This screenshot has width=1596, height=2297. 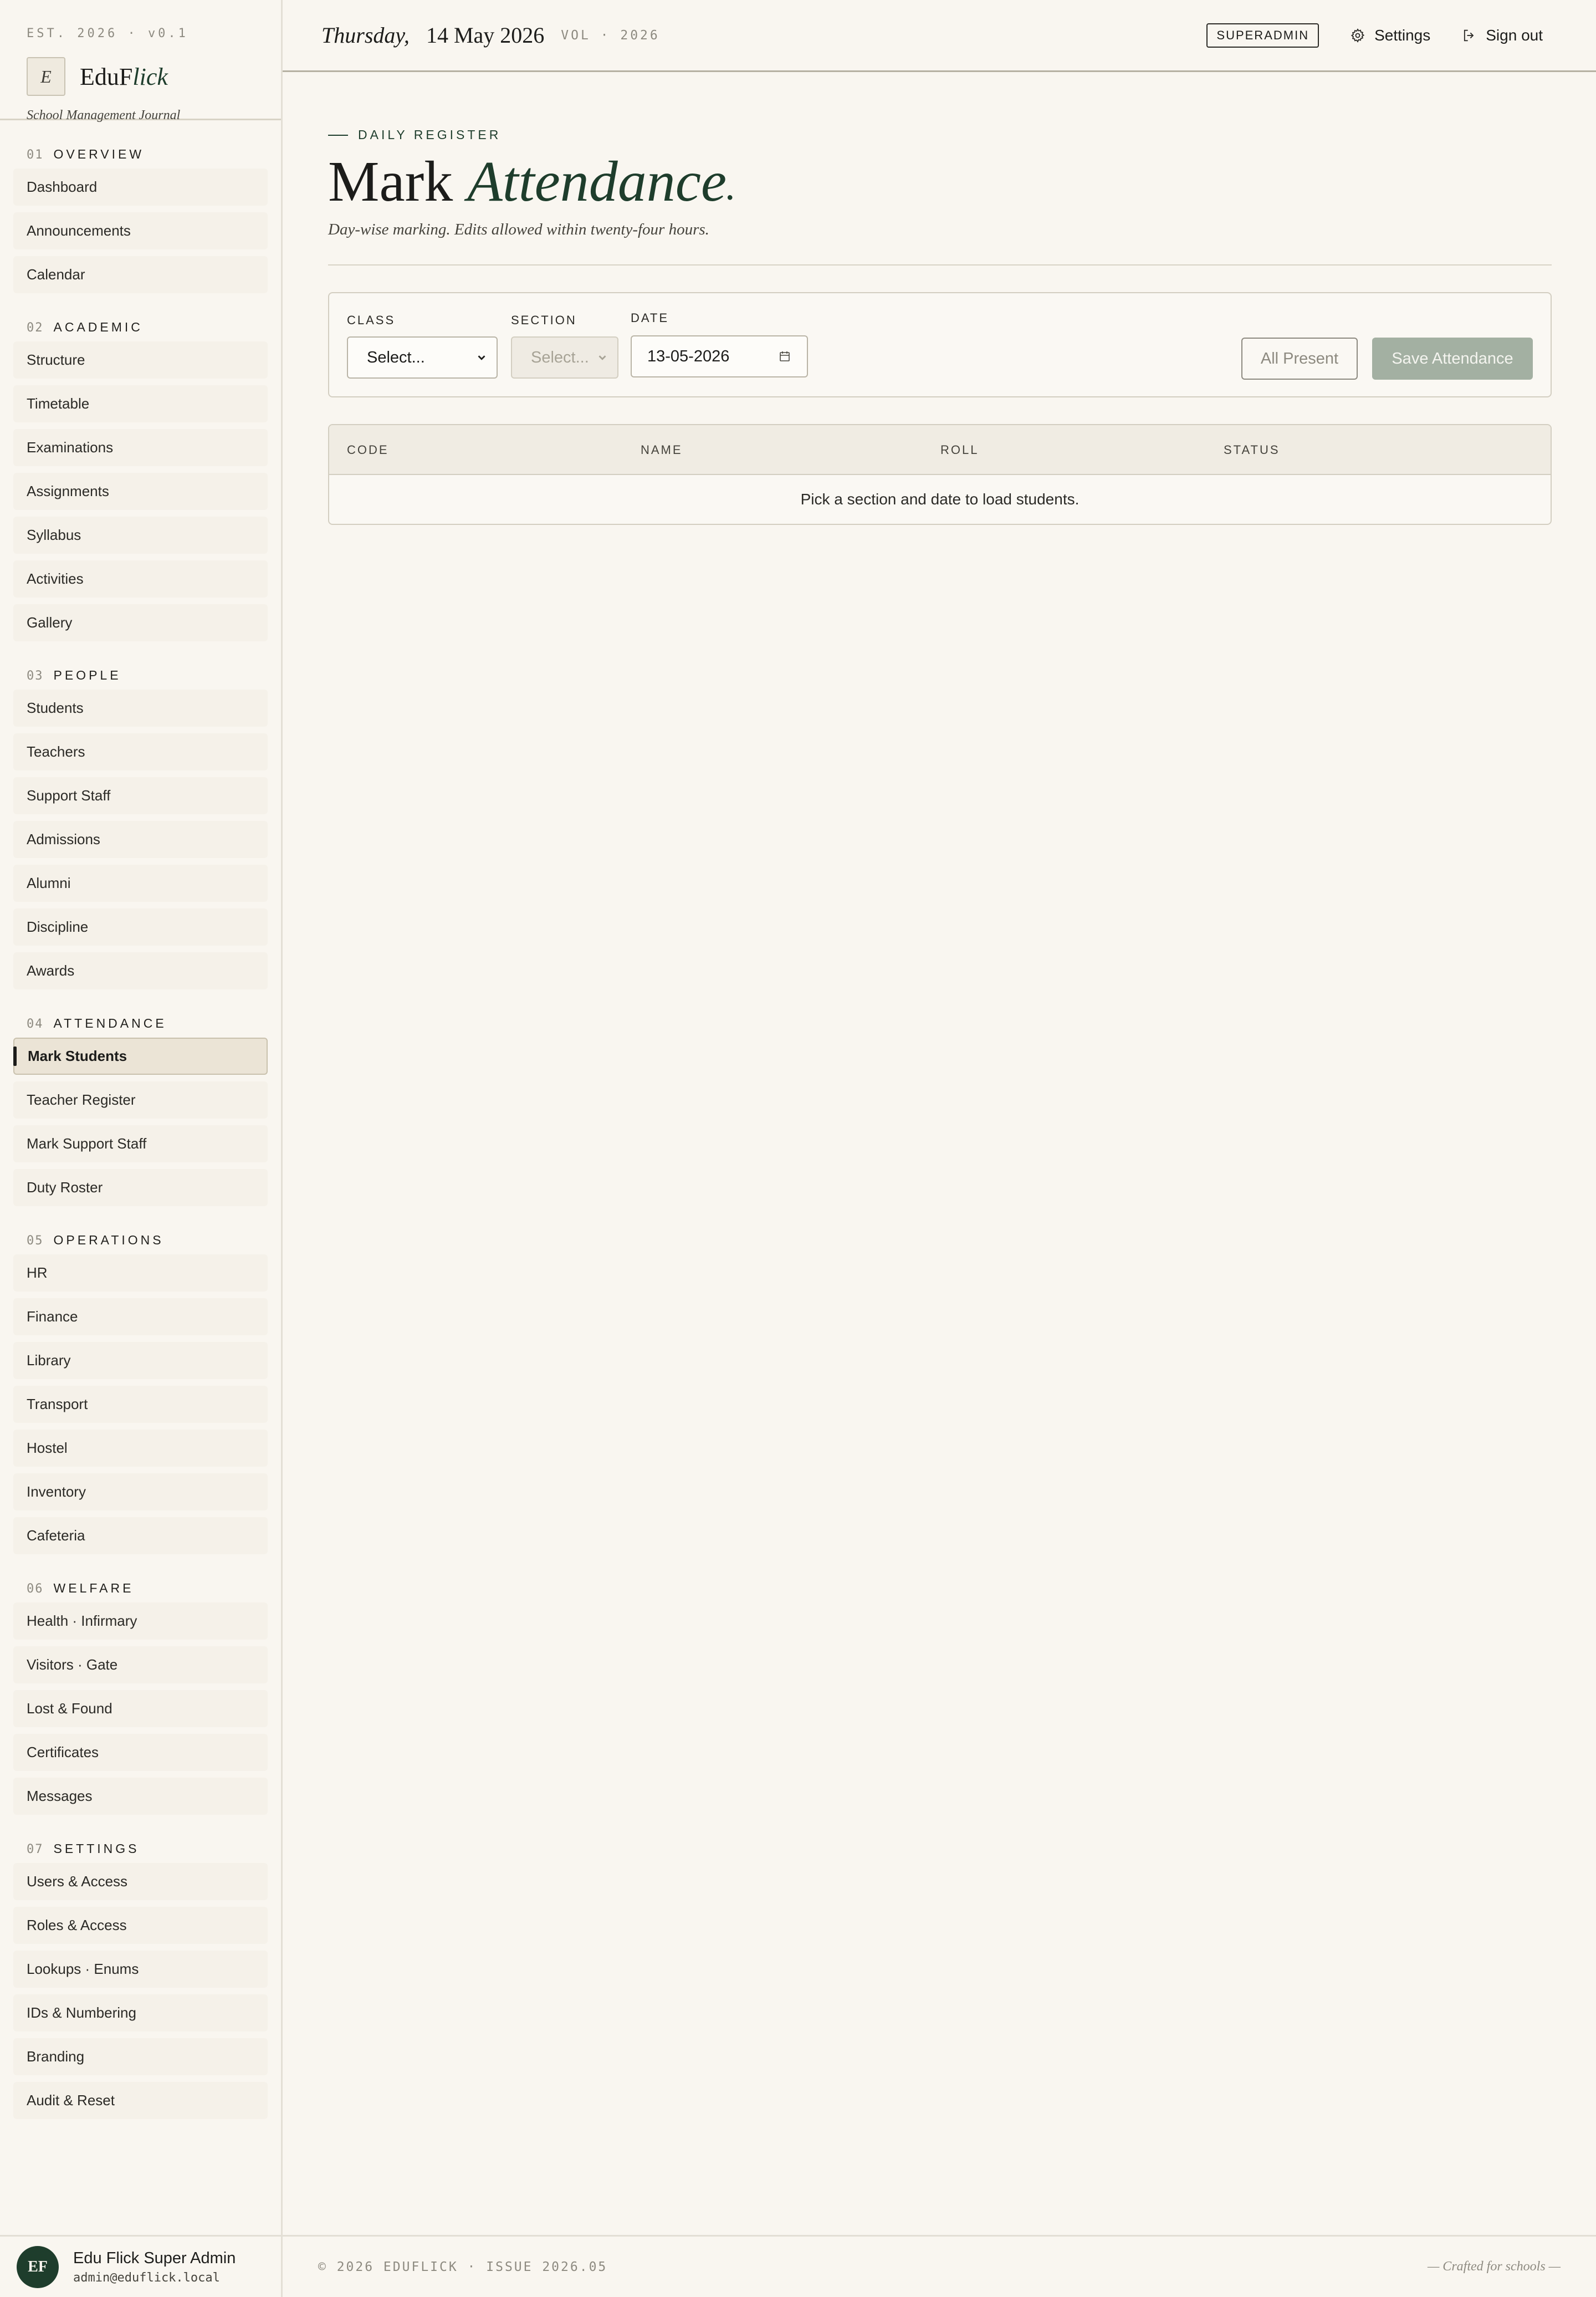 I want to click on sidebar-item-syllabus: Syllabus, so click(x=140, y=535).